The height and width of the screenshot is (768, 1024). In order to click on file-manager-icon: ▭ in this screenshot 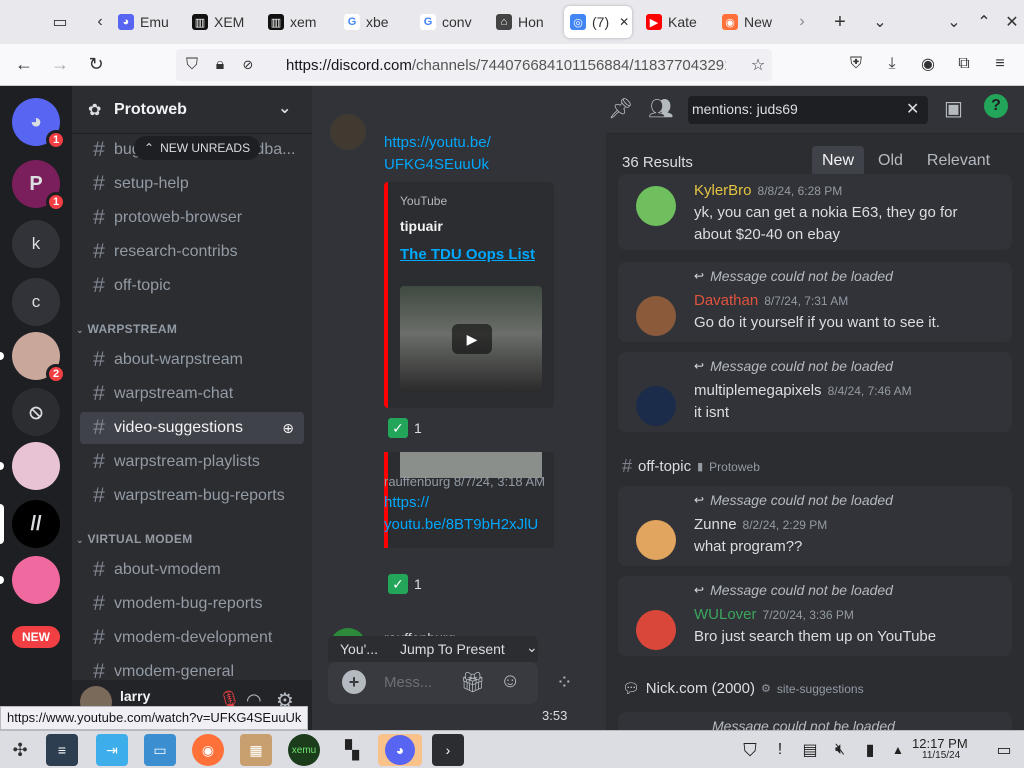, I will do `click(160, 750)`.